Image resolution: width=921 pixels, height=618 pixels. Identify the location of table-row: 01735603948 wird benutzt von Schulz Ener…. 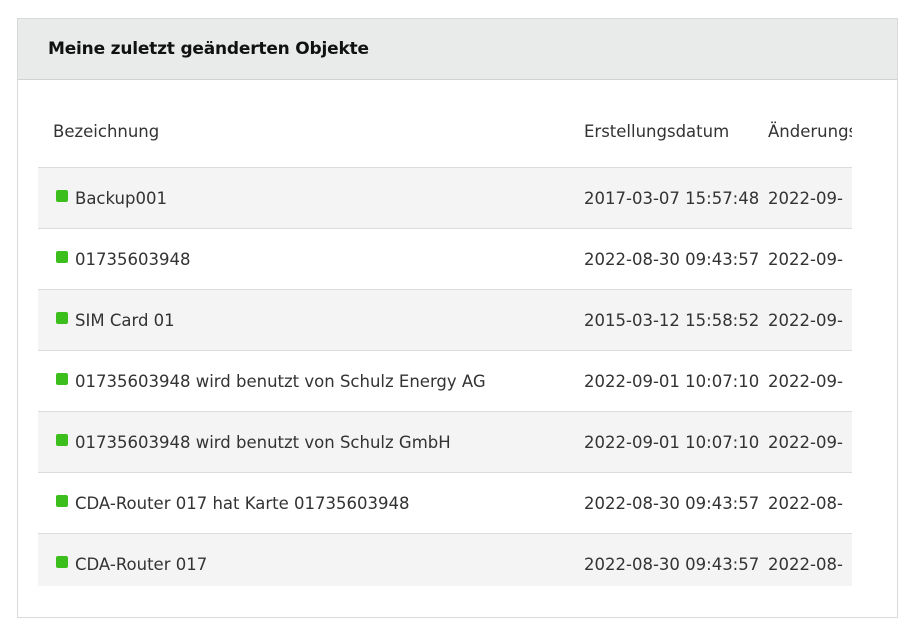
(445, 381).